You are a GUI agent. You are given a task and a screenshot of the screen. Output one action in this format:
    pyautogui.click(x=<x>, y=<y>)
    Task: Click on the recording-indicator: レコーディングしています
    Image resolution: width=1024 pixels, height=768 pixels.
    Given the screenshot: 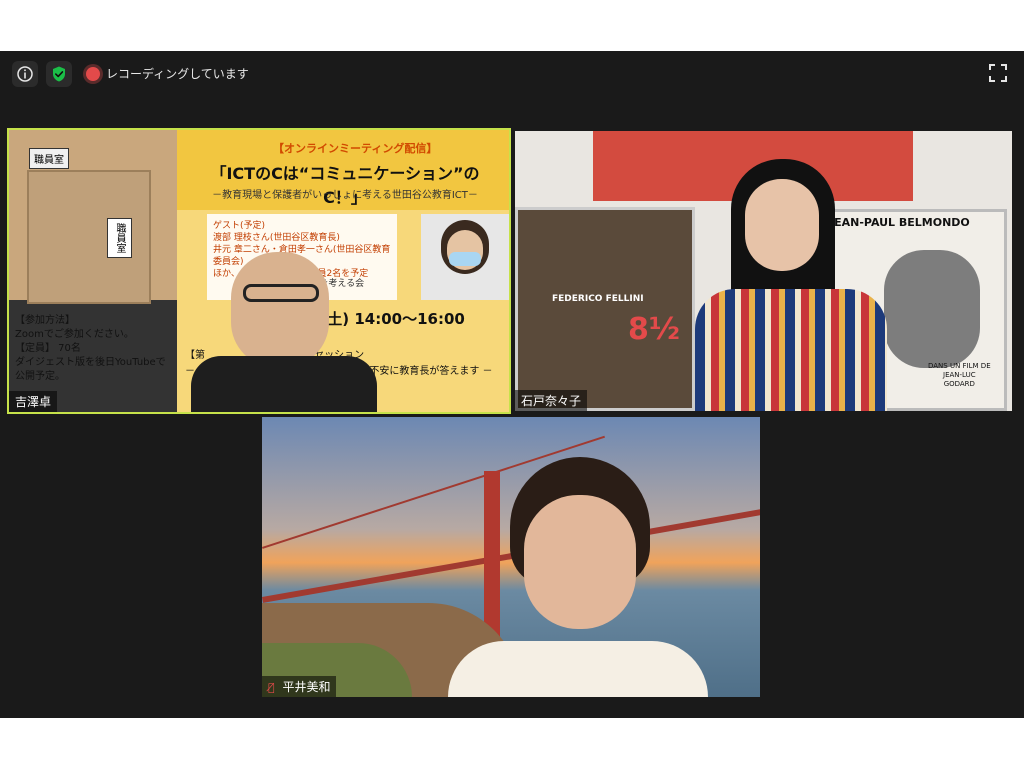 What is the action you would take?
    pyautogui.click(x=167, y=73)
    